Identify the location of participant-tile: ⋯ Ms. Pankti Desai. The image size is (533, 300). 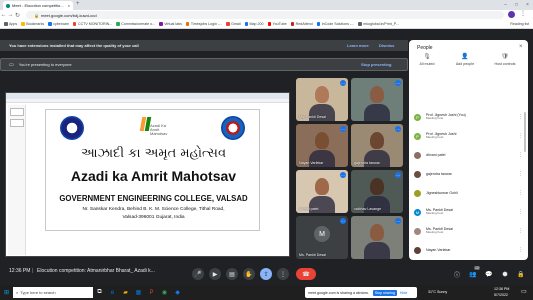
(322, 99).